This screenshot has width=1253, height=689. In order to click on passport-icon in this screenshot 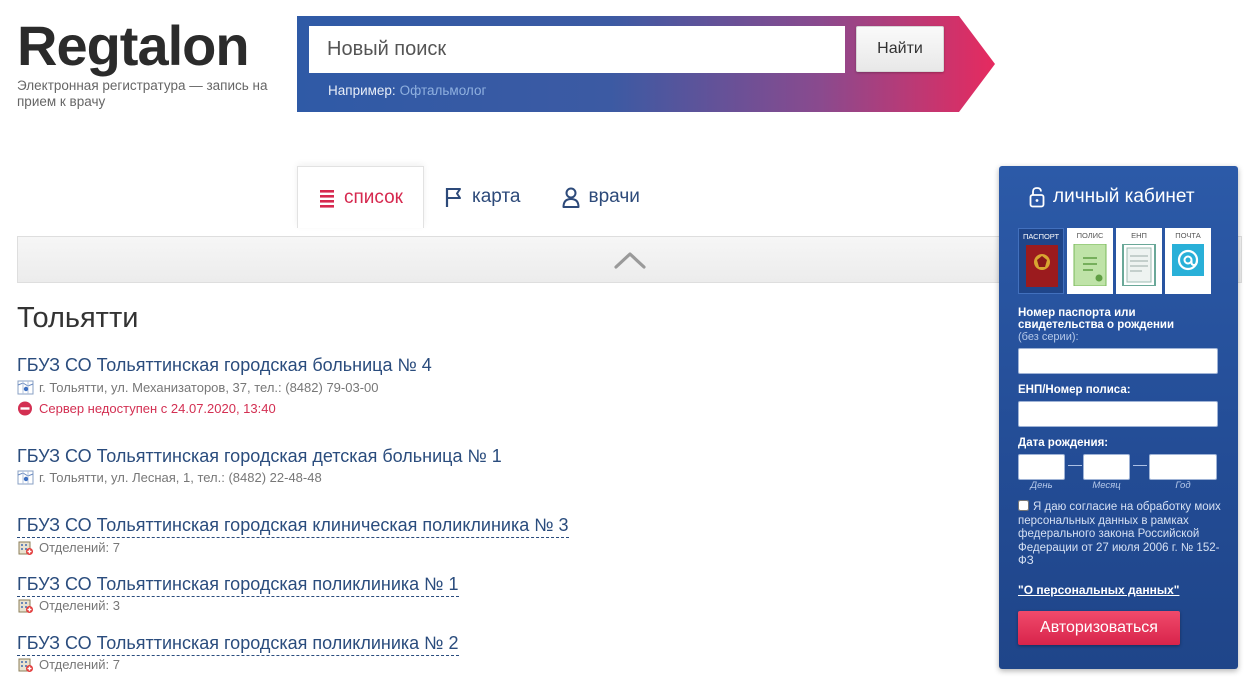, I will do `click(1042, 266)`.